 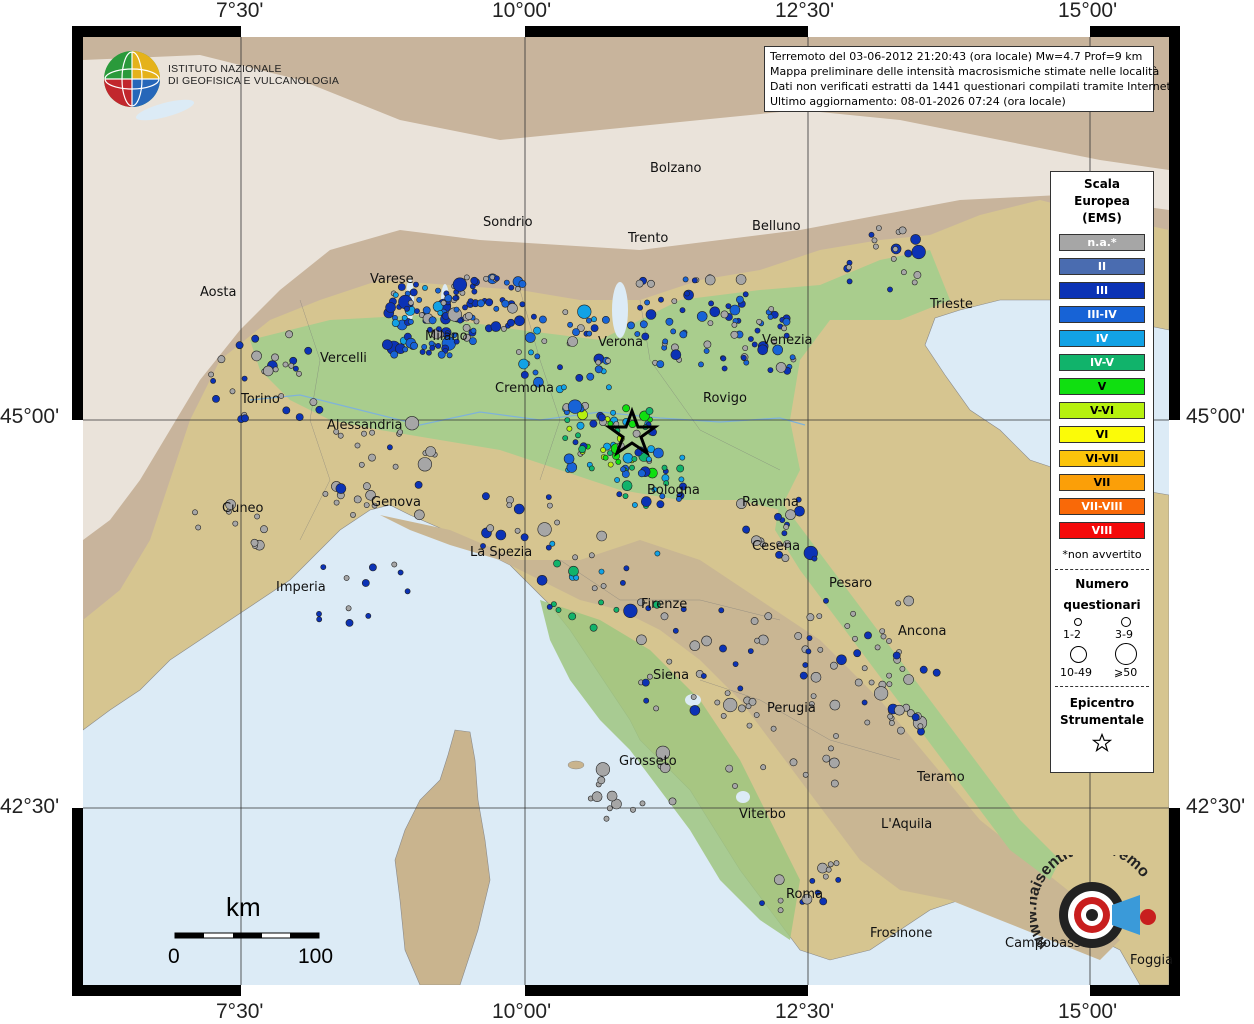 What do you see at coordinates (1102, 201) in the screenshot?
I see `legend-title-line2: Europea` at bounding box center [1102, 201].